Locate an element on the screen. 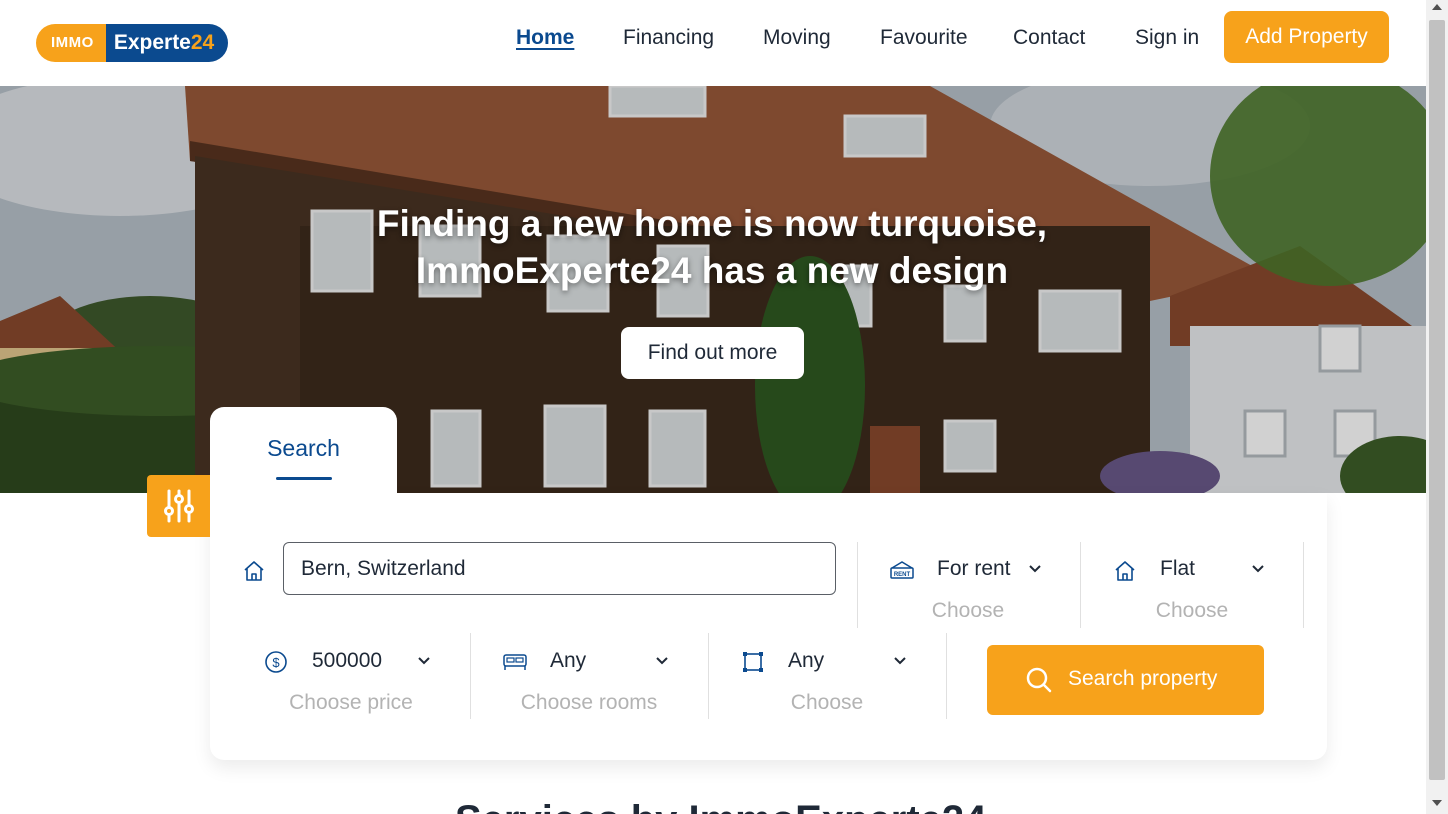  price-select: 500000 is located at coordinates (347, 661).